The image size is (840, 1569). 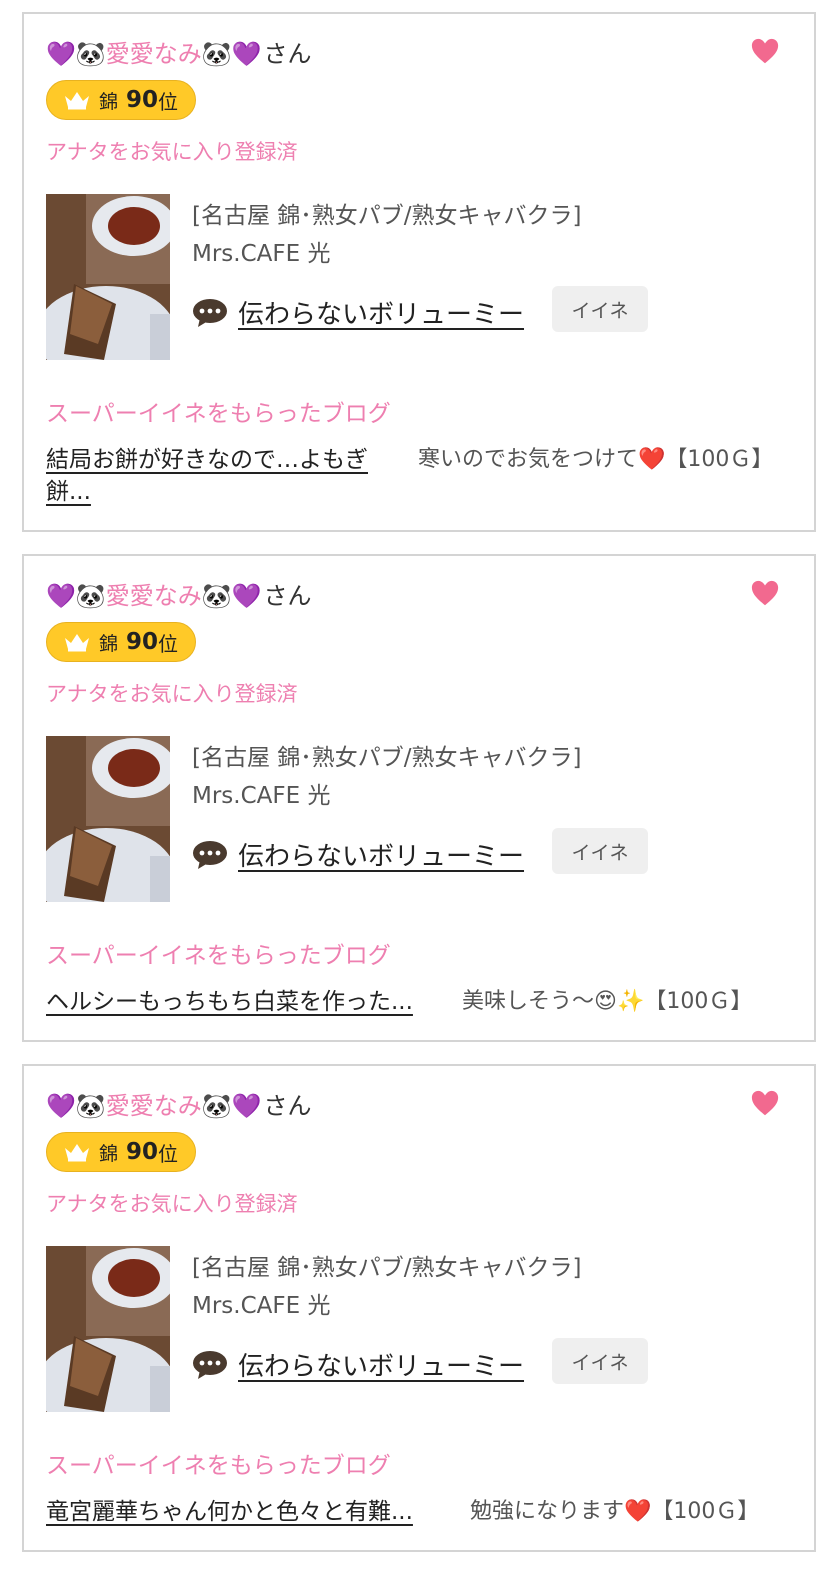 I want to click on comment: 寒いのでお気をつけて❤️【100Ｇ】, so click(x=598, y=460).